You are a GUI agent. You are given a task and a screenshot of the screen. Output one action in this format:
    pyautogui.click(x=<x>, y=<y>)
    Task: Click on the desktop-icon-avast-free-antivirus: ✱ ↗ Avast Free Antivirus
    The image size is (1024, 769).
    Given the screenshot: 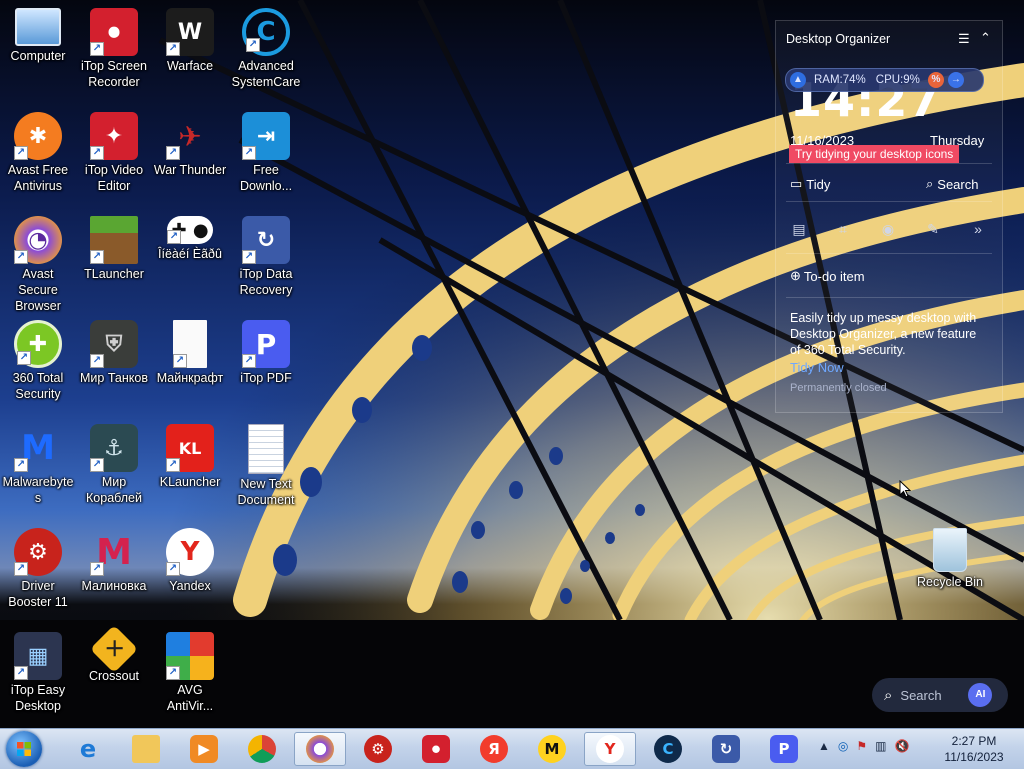 What is the action you would take?
    pyautogui.click(x=38, y=150)
    